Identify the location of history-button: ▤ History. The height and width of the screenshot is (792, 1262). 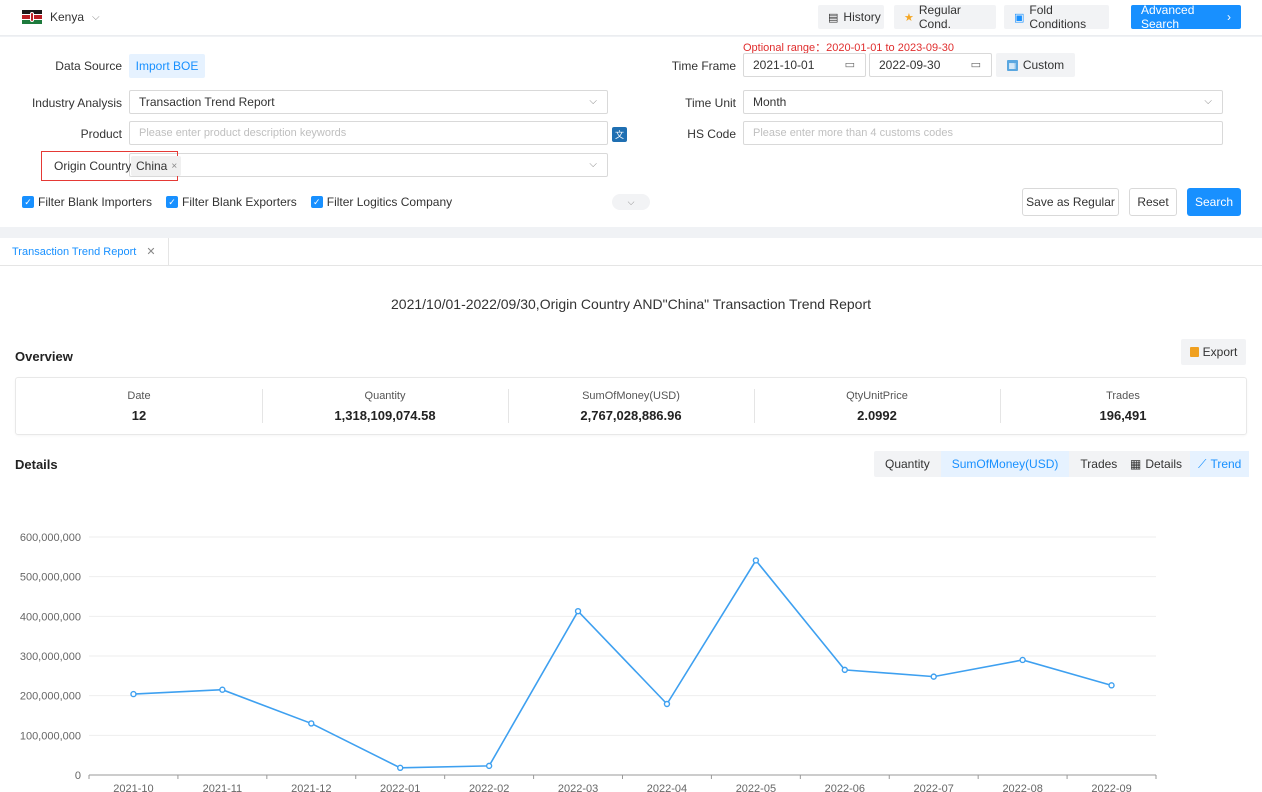
(851, 17).